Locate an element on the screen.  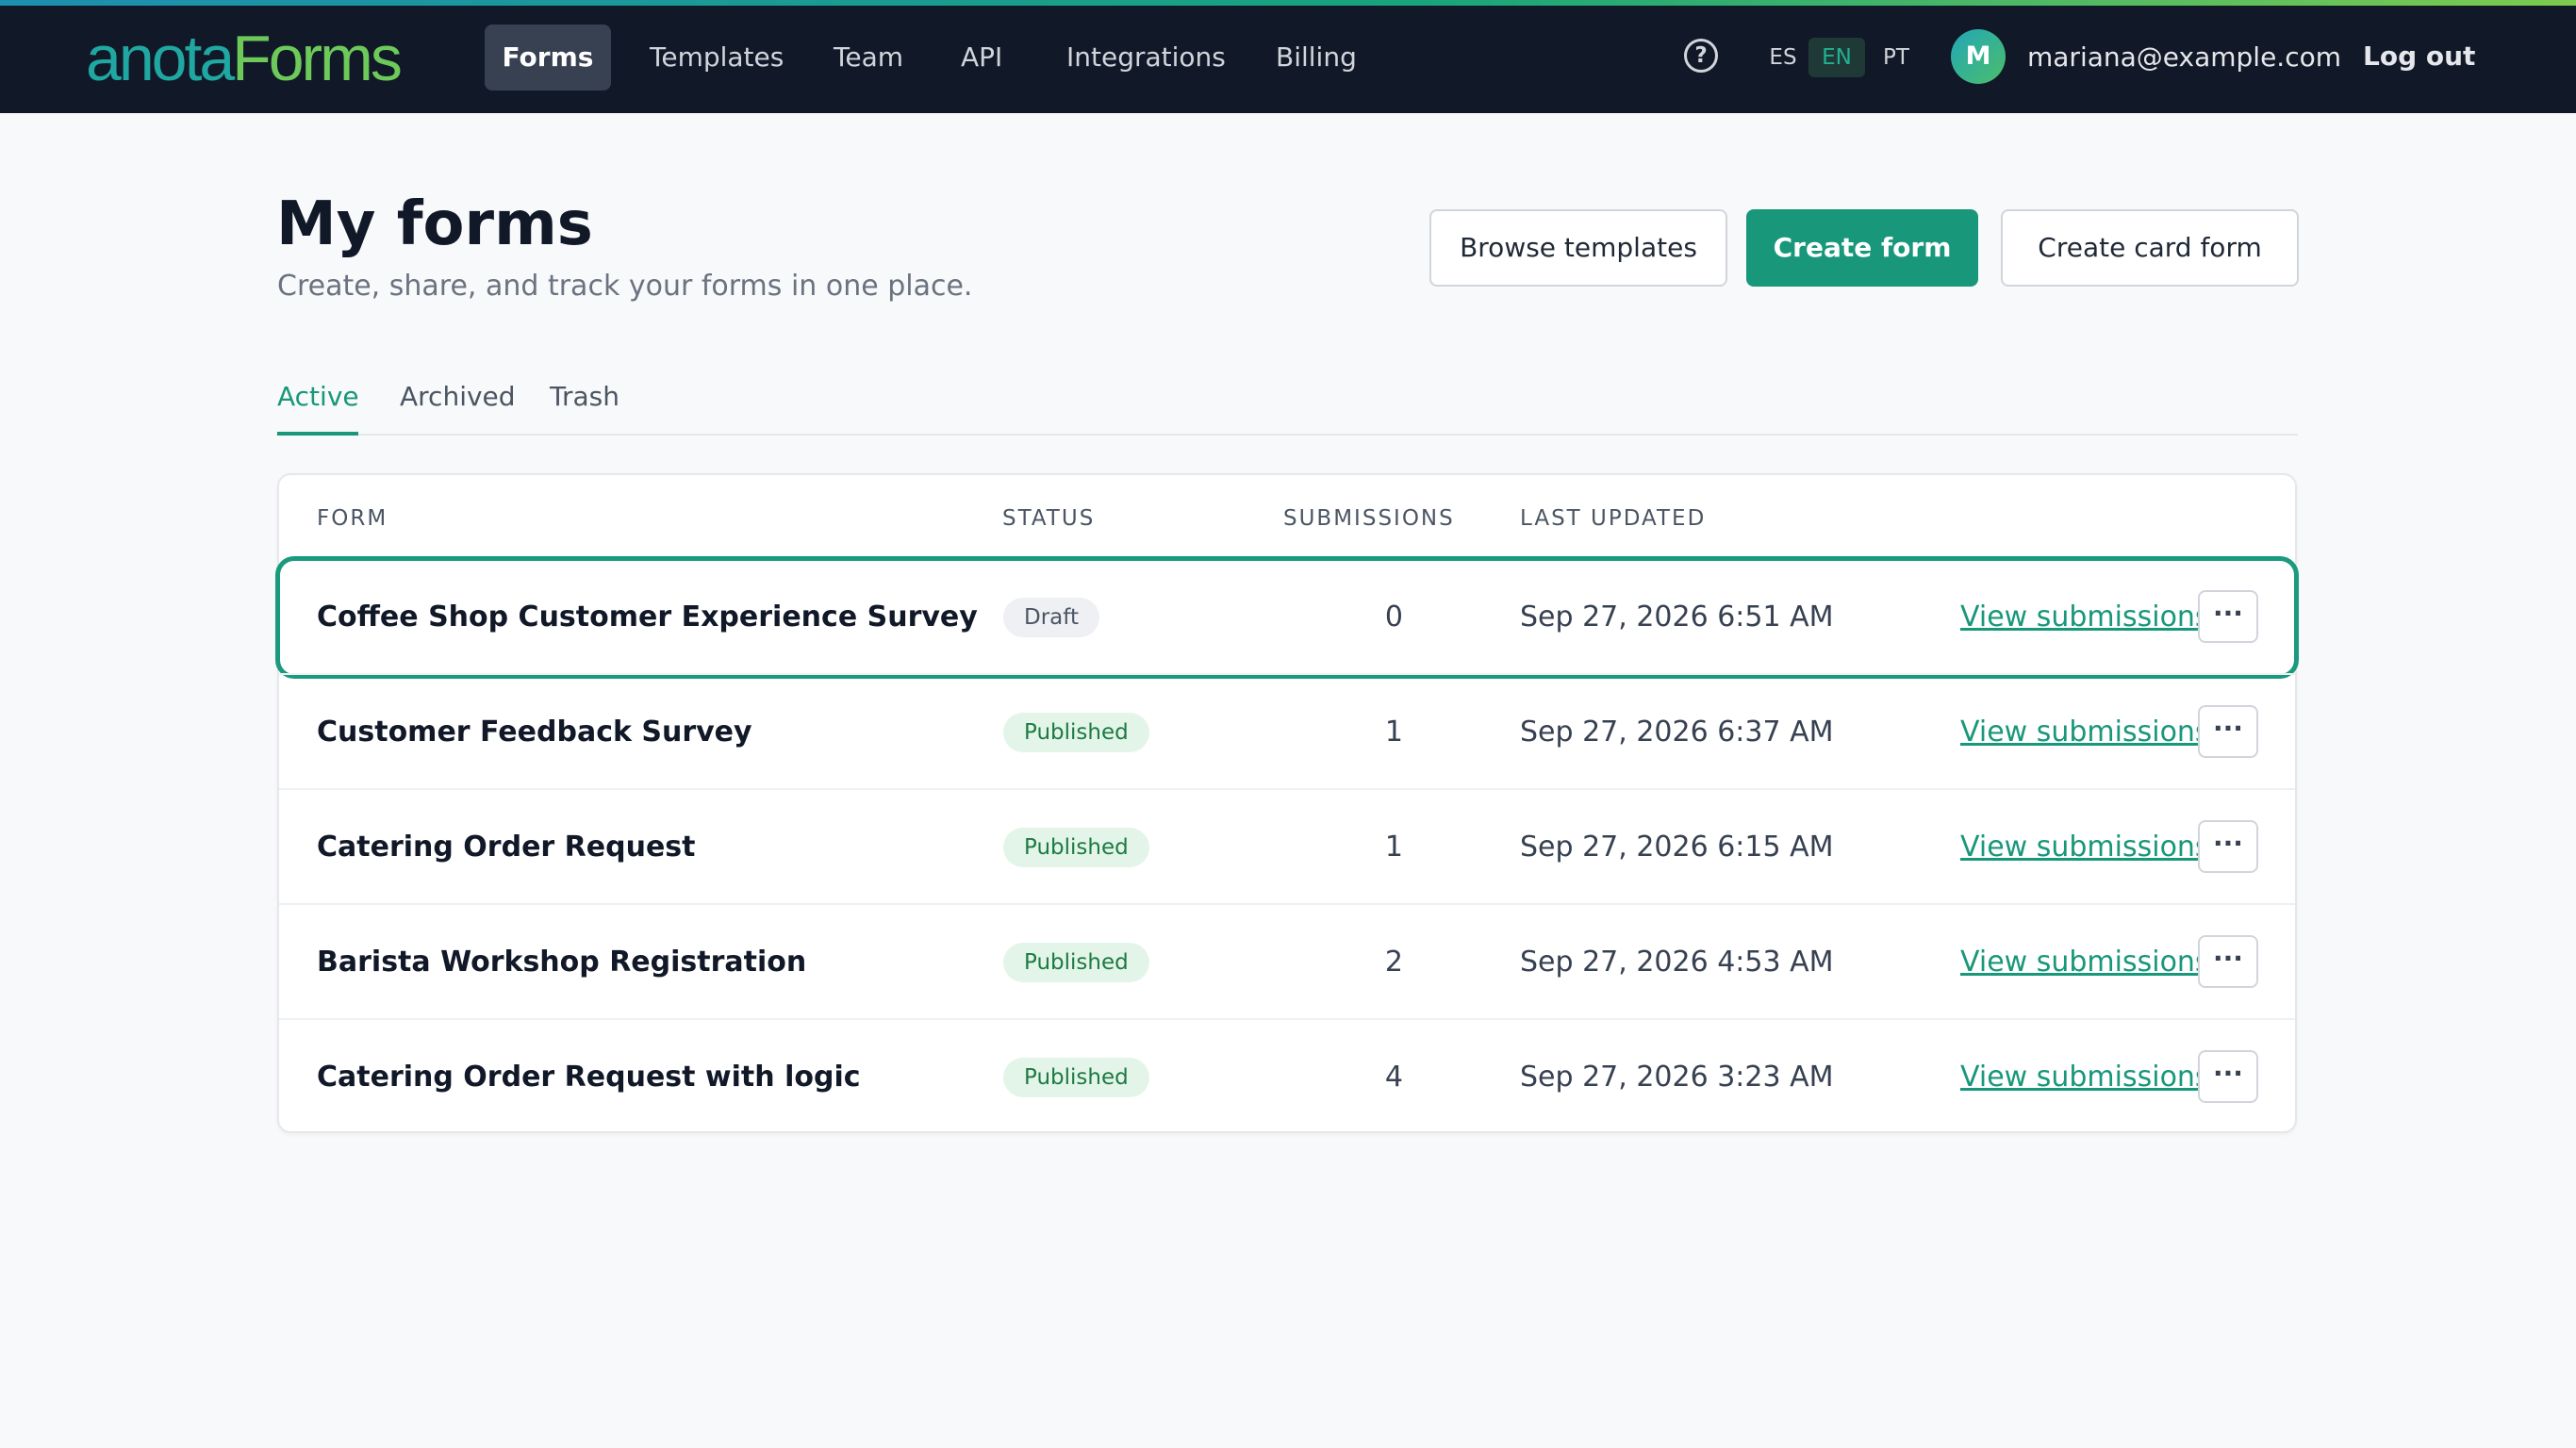
nav-item-api: API is located at coordinates (981, 57).